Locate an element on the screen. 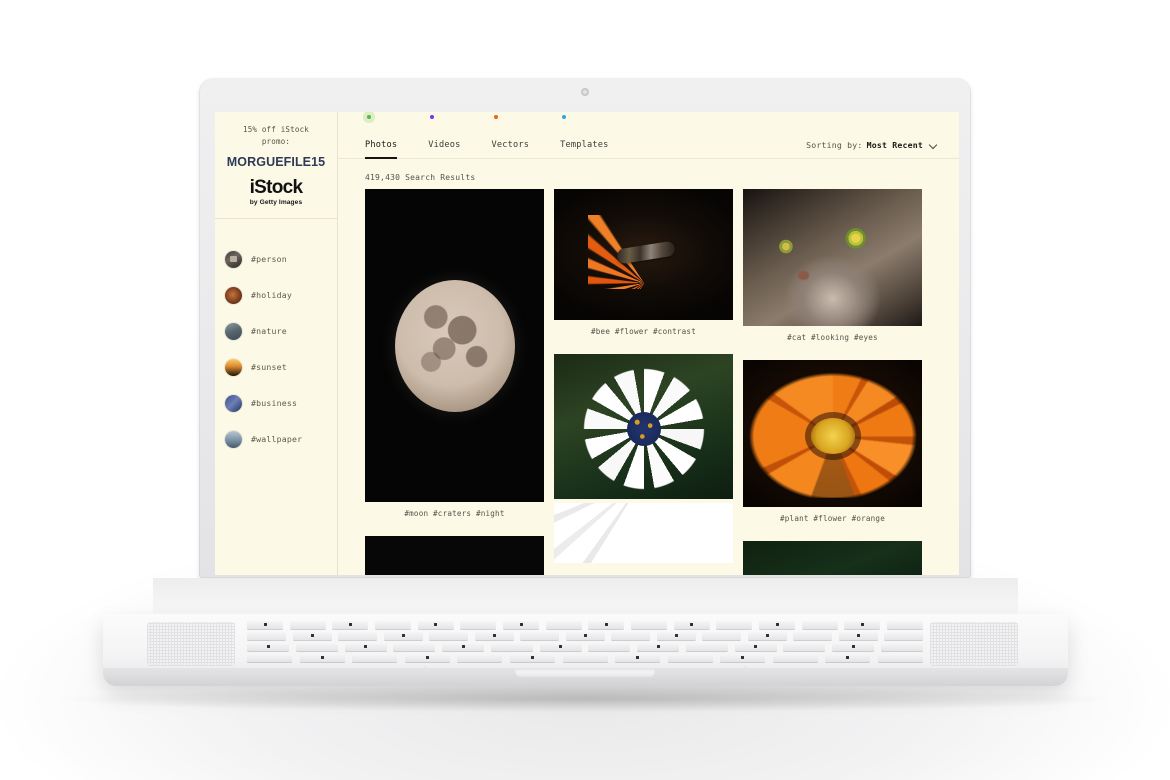 This screenshot has width=1170, height=780. istock-logo: iStock is located at coordinates (276, 187).